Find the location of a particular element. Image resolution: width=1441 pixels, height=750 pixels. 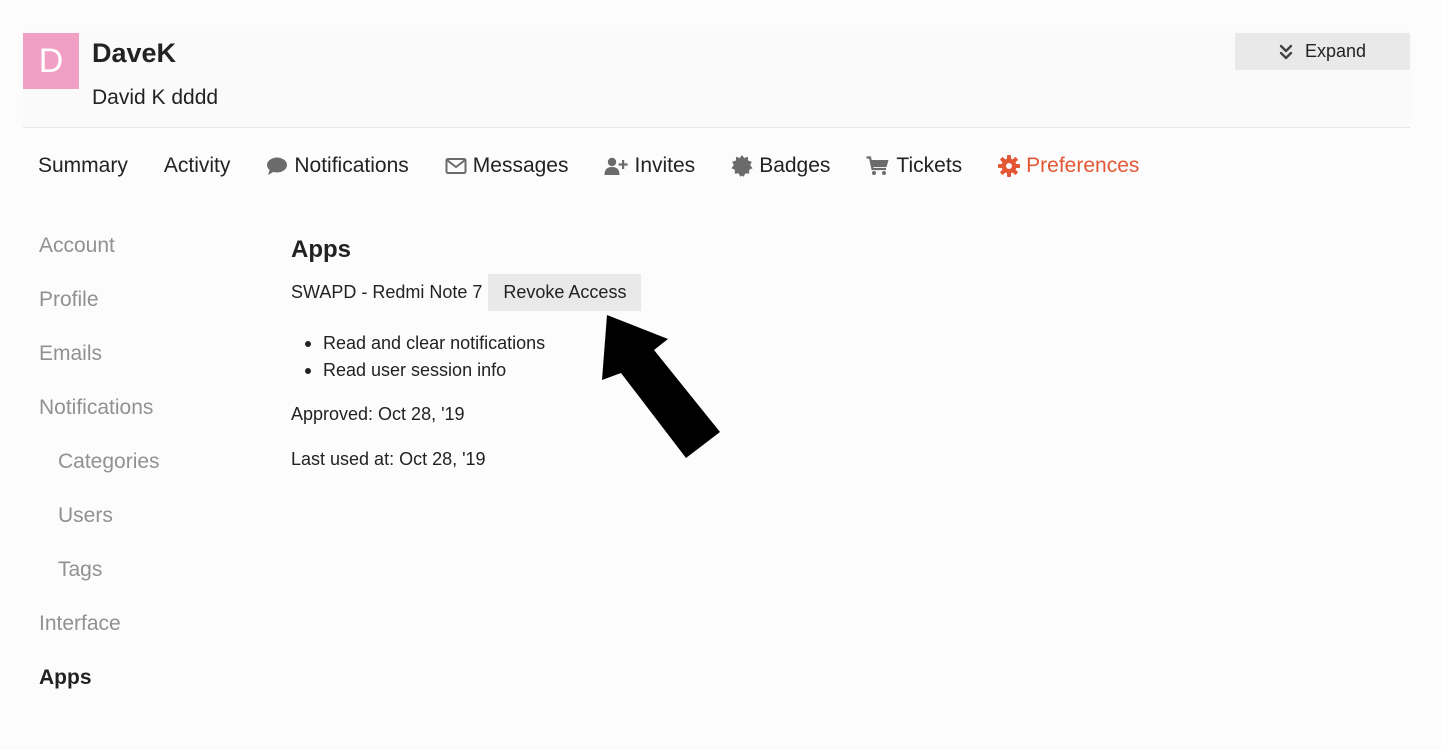

sidebar-item-interface: Interface is located at coordinates (80, 624).